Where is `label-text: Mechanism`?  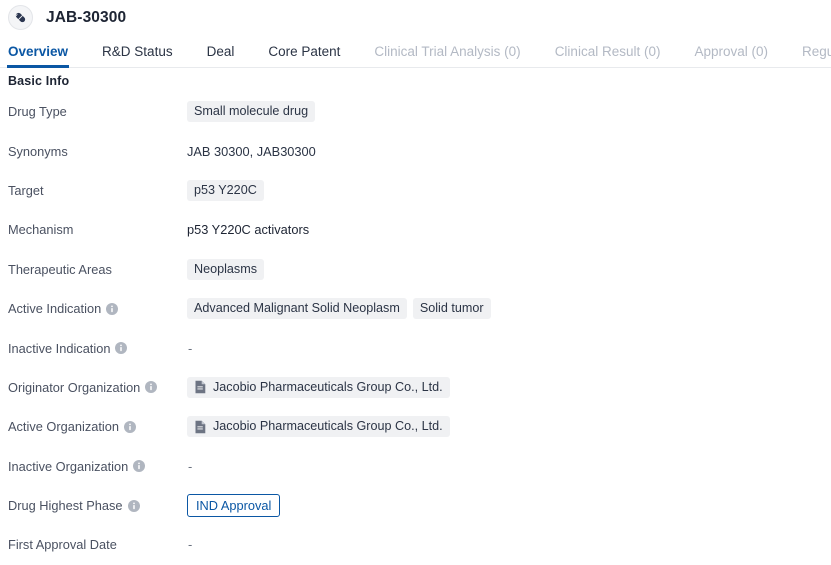
label-text: Mechanism is located at coordinates (41, 230).